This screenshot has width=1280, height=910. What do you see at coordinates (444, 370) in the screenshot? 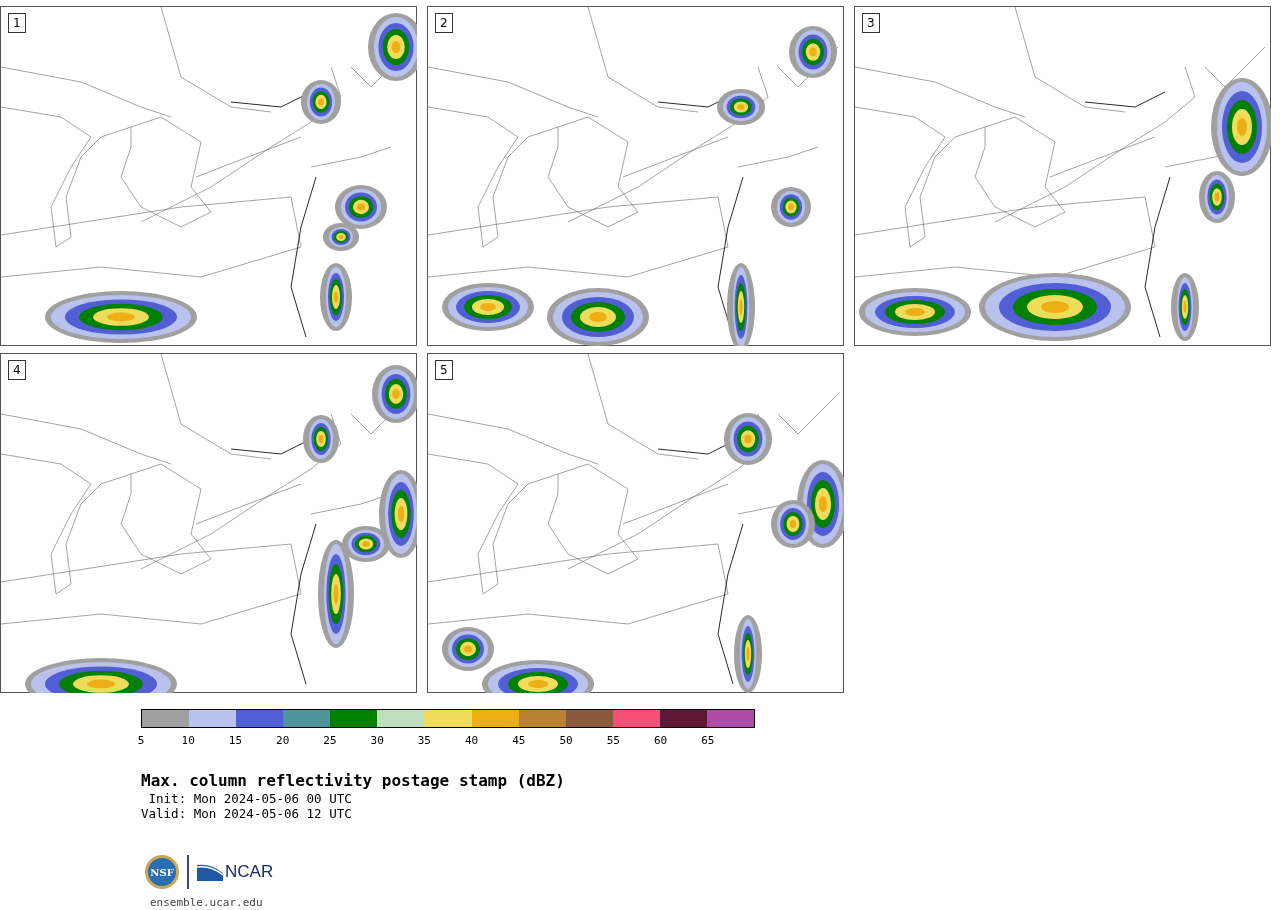
I see `panel-number: 5` at bounding box center [444, 370].